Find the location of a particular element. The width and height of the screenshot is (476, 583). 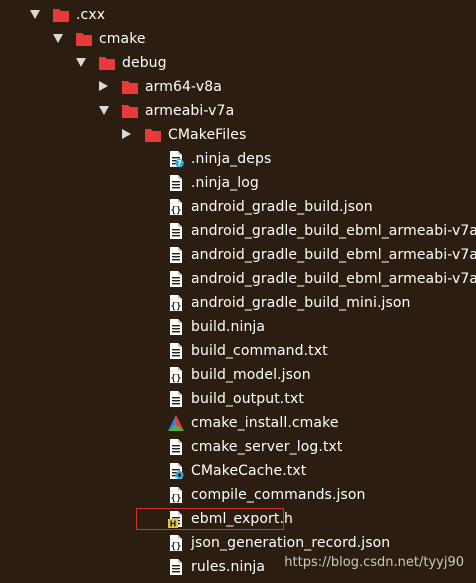

tree-item-label: .ninja_log is located at coordinates (225, 183).